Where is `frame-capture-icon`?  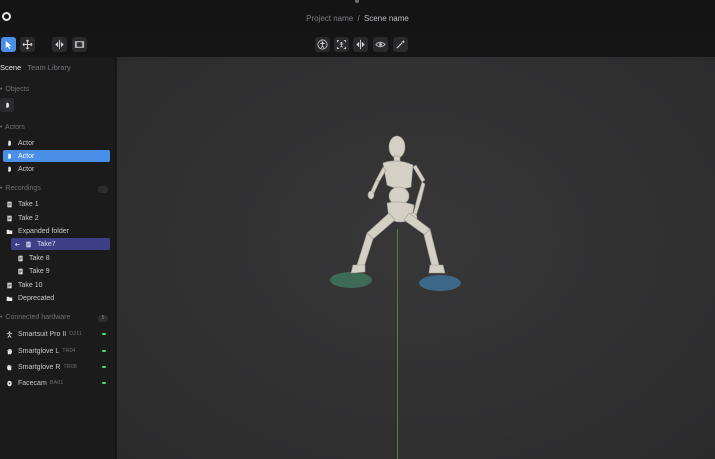
frame-capture-icon is located at coordinates (341, 44).